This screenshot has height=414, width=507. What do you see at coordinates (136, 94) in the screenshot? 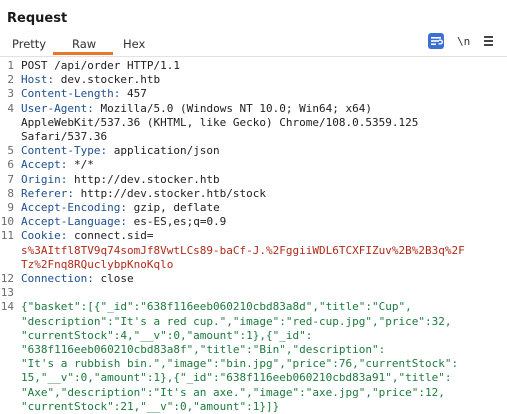
I see `header-value: 457` at bounding box center [136, 94].